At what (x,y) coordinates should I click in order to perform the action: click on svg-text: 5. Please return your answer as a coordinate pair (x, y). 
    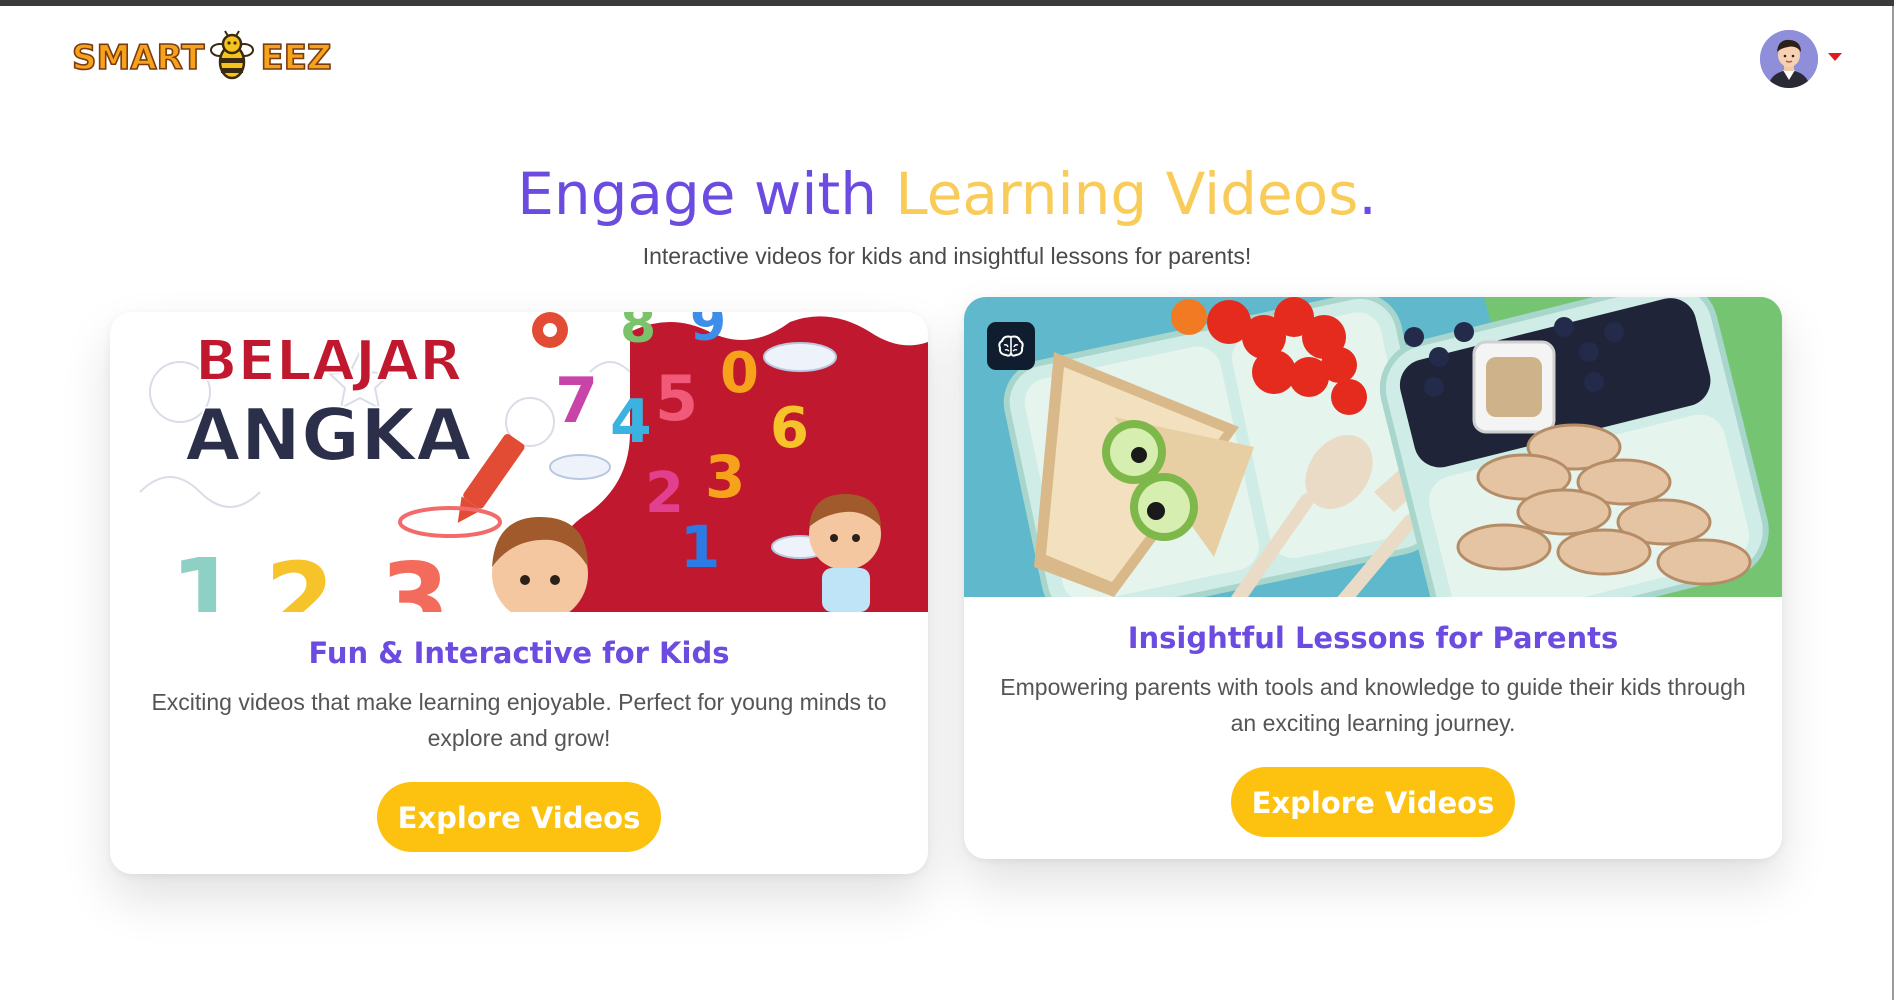
    Looking at the image, I should click on (676, 398).